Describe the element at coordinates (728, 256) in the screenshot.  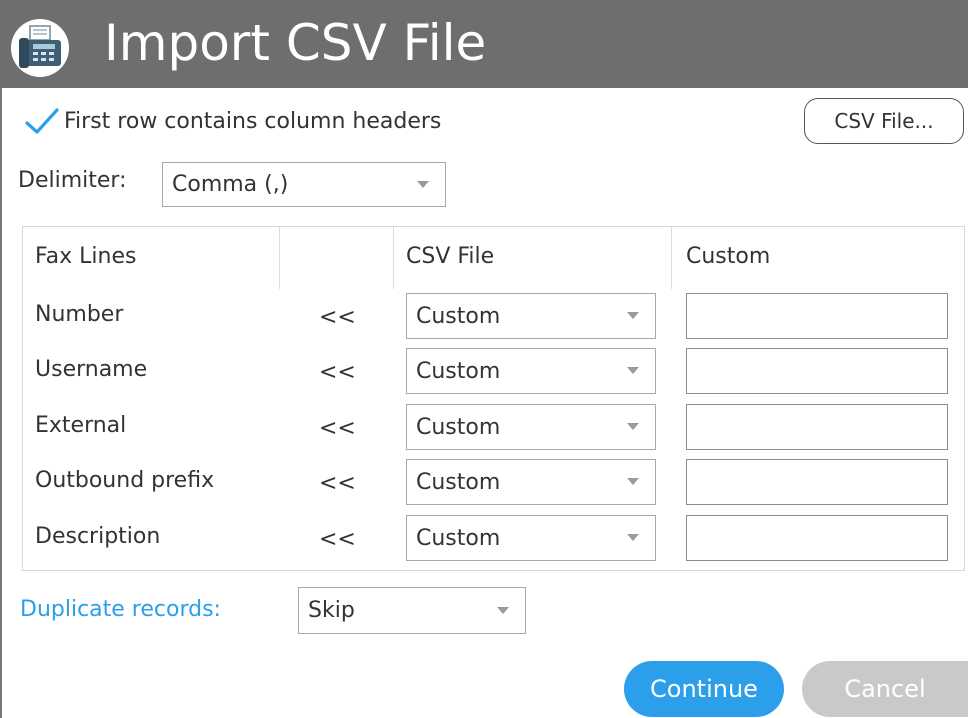
I see `header-custom: Custom` at that location.